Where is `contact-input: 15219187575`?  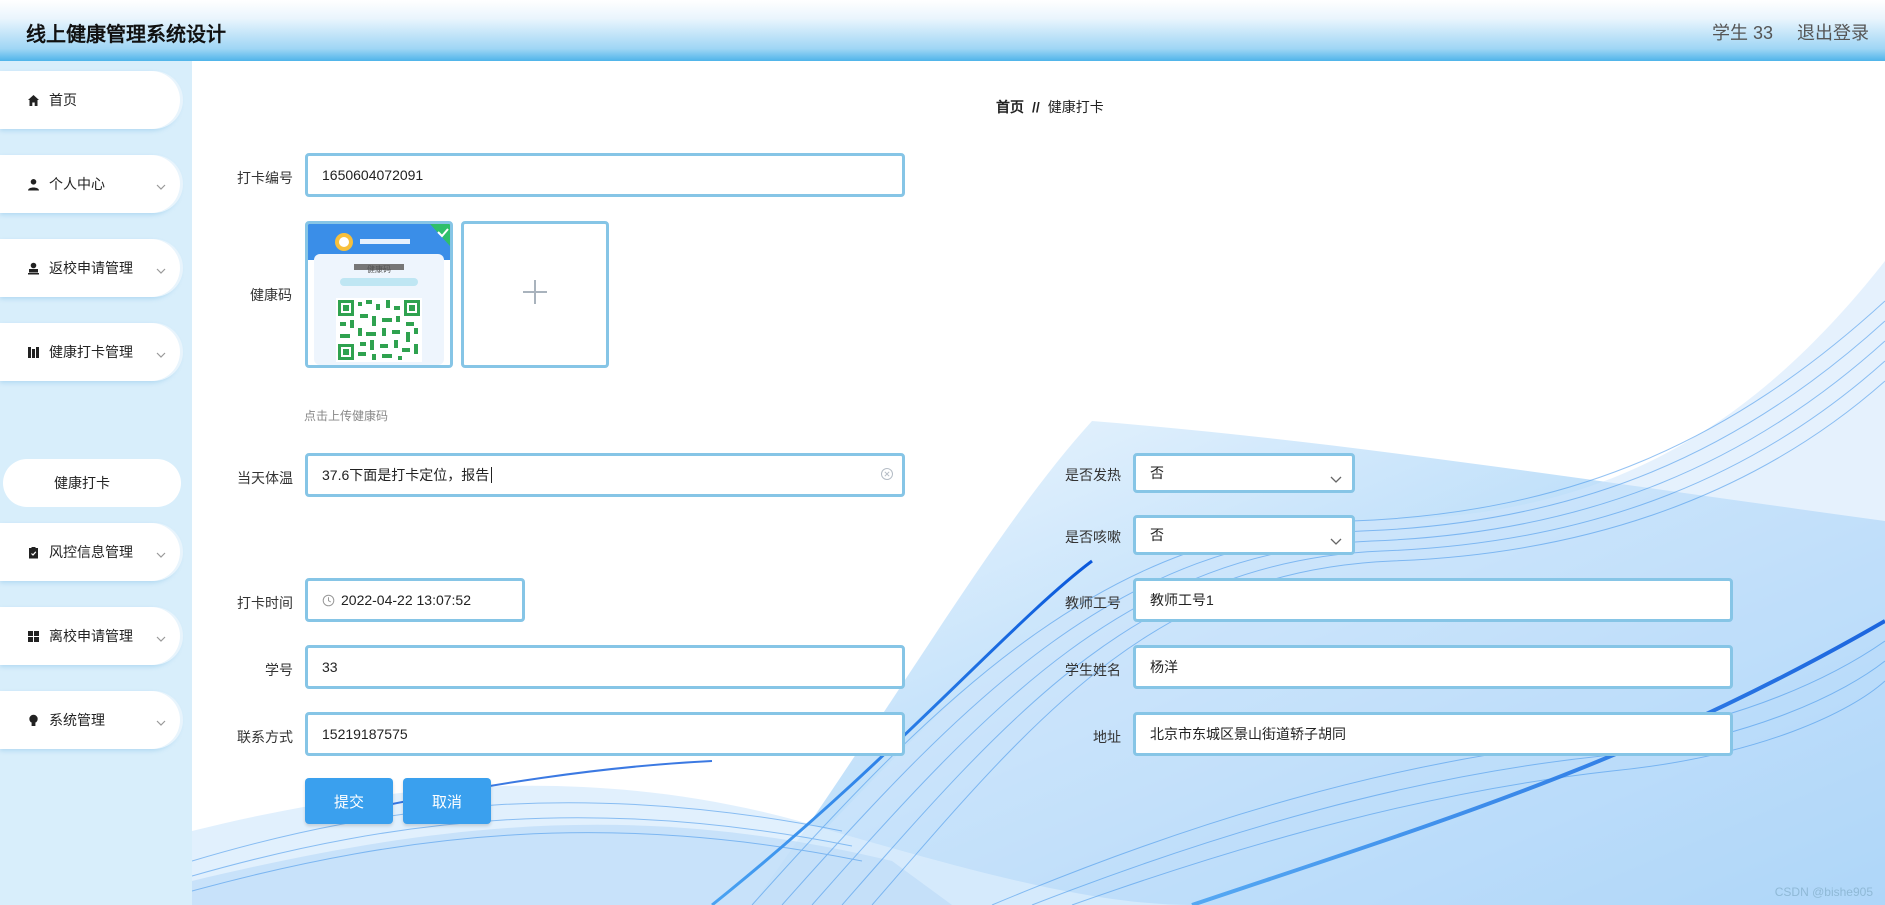 contact-input: 15219187575 is located at coordinates (605, 734).